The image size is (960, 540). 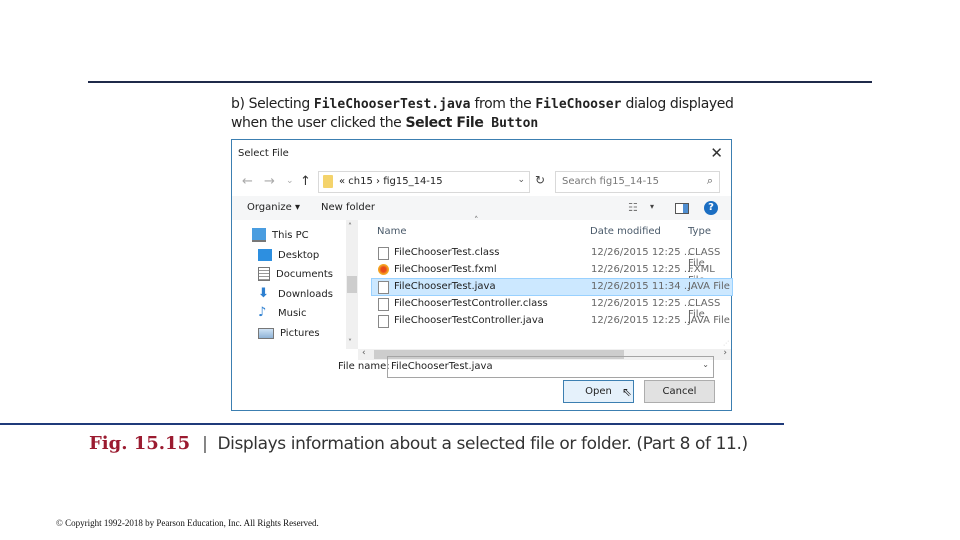 I want to click on fxml-file-icon, so click(x=383, y=269).